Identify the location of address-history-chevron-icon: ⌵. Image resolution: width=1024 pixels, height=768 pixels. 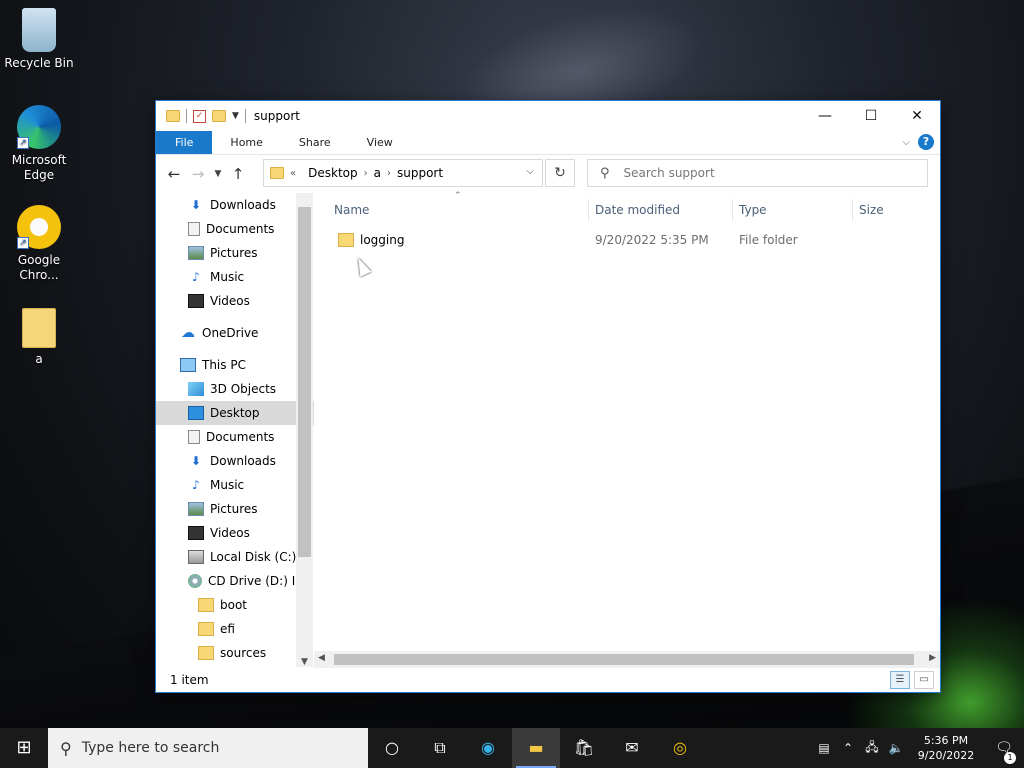
(530, 171).